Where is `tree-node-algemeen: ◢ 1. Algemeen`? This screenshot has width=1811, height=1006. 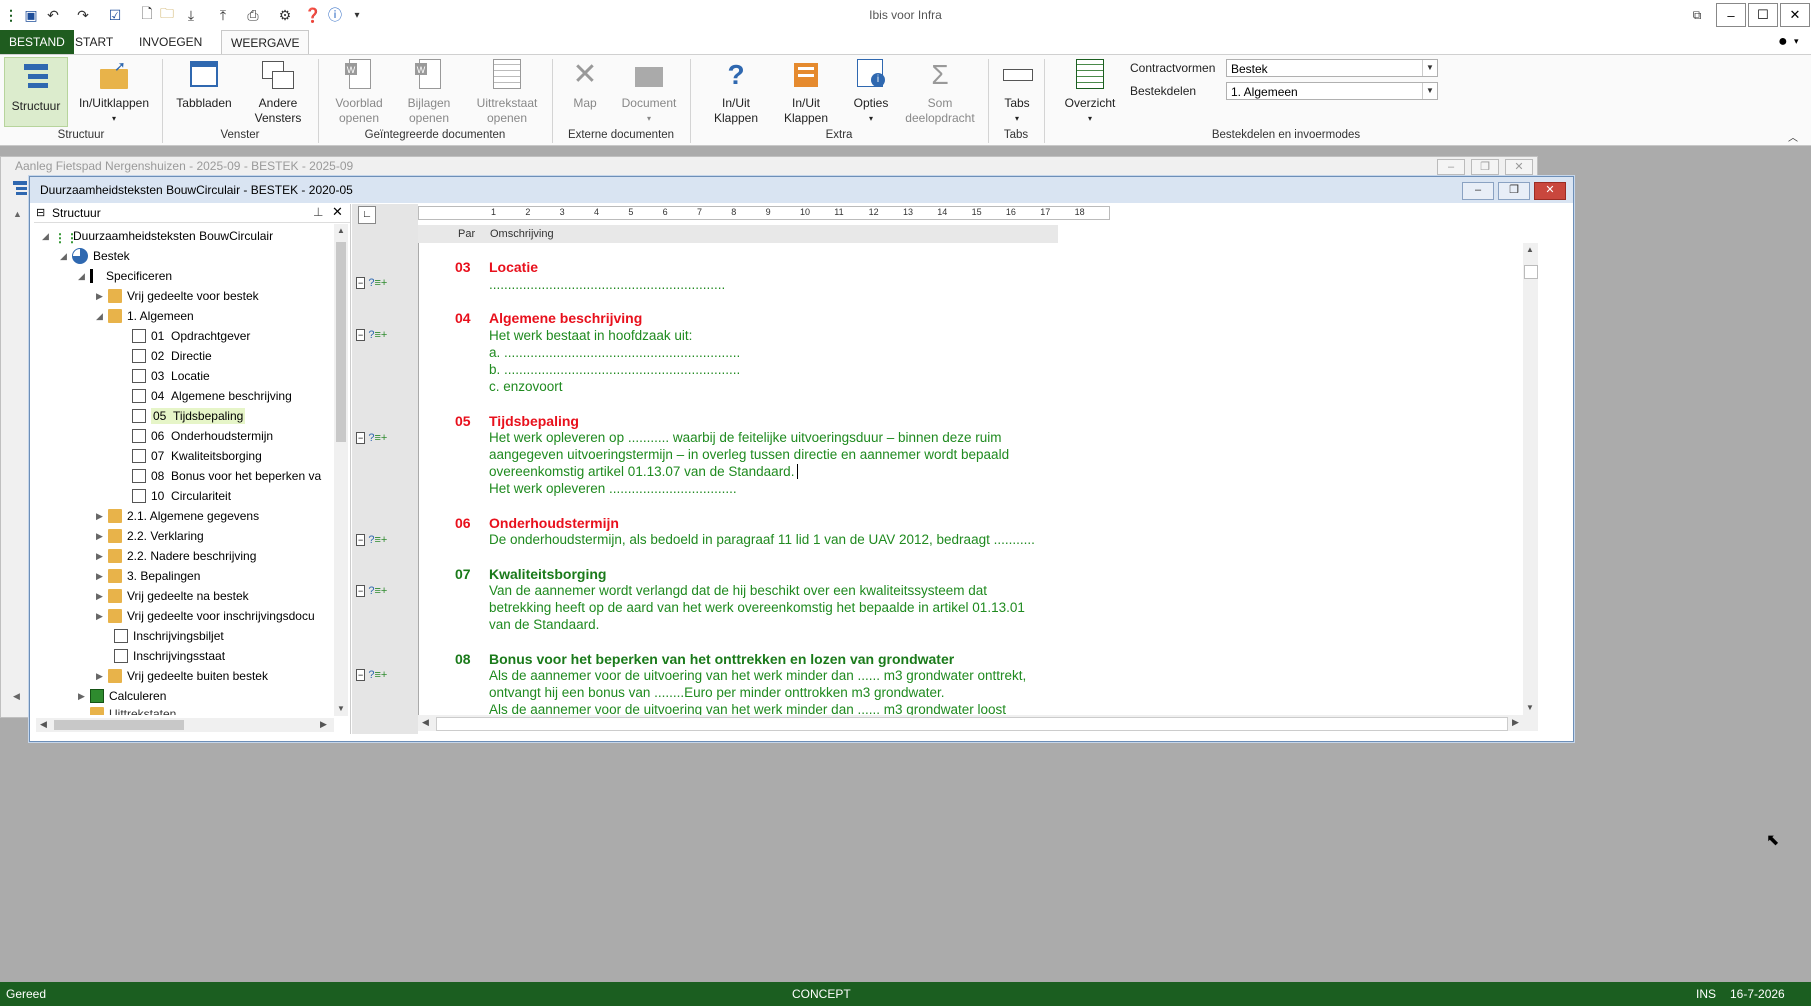
tree-node-algemeen: ◢ 1. Algemeen is located at coordinates (145, 316).